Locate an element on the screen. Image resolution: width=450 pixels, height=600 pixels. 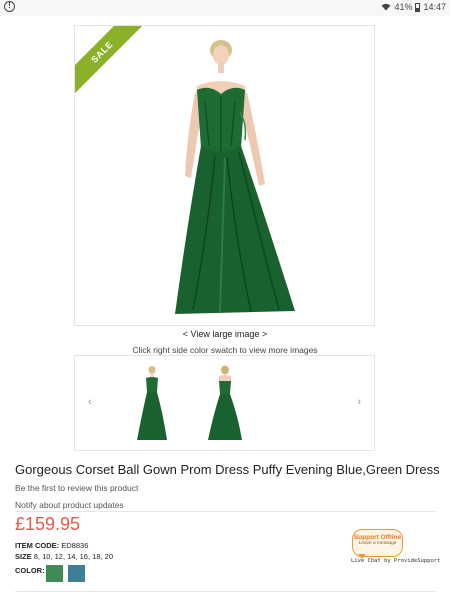
size-list: SIZE 8, 10, 12, 14, 16, 18, 20 is located at coordinates (64, 556).